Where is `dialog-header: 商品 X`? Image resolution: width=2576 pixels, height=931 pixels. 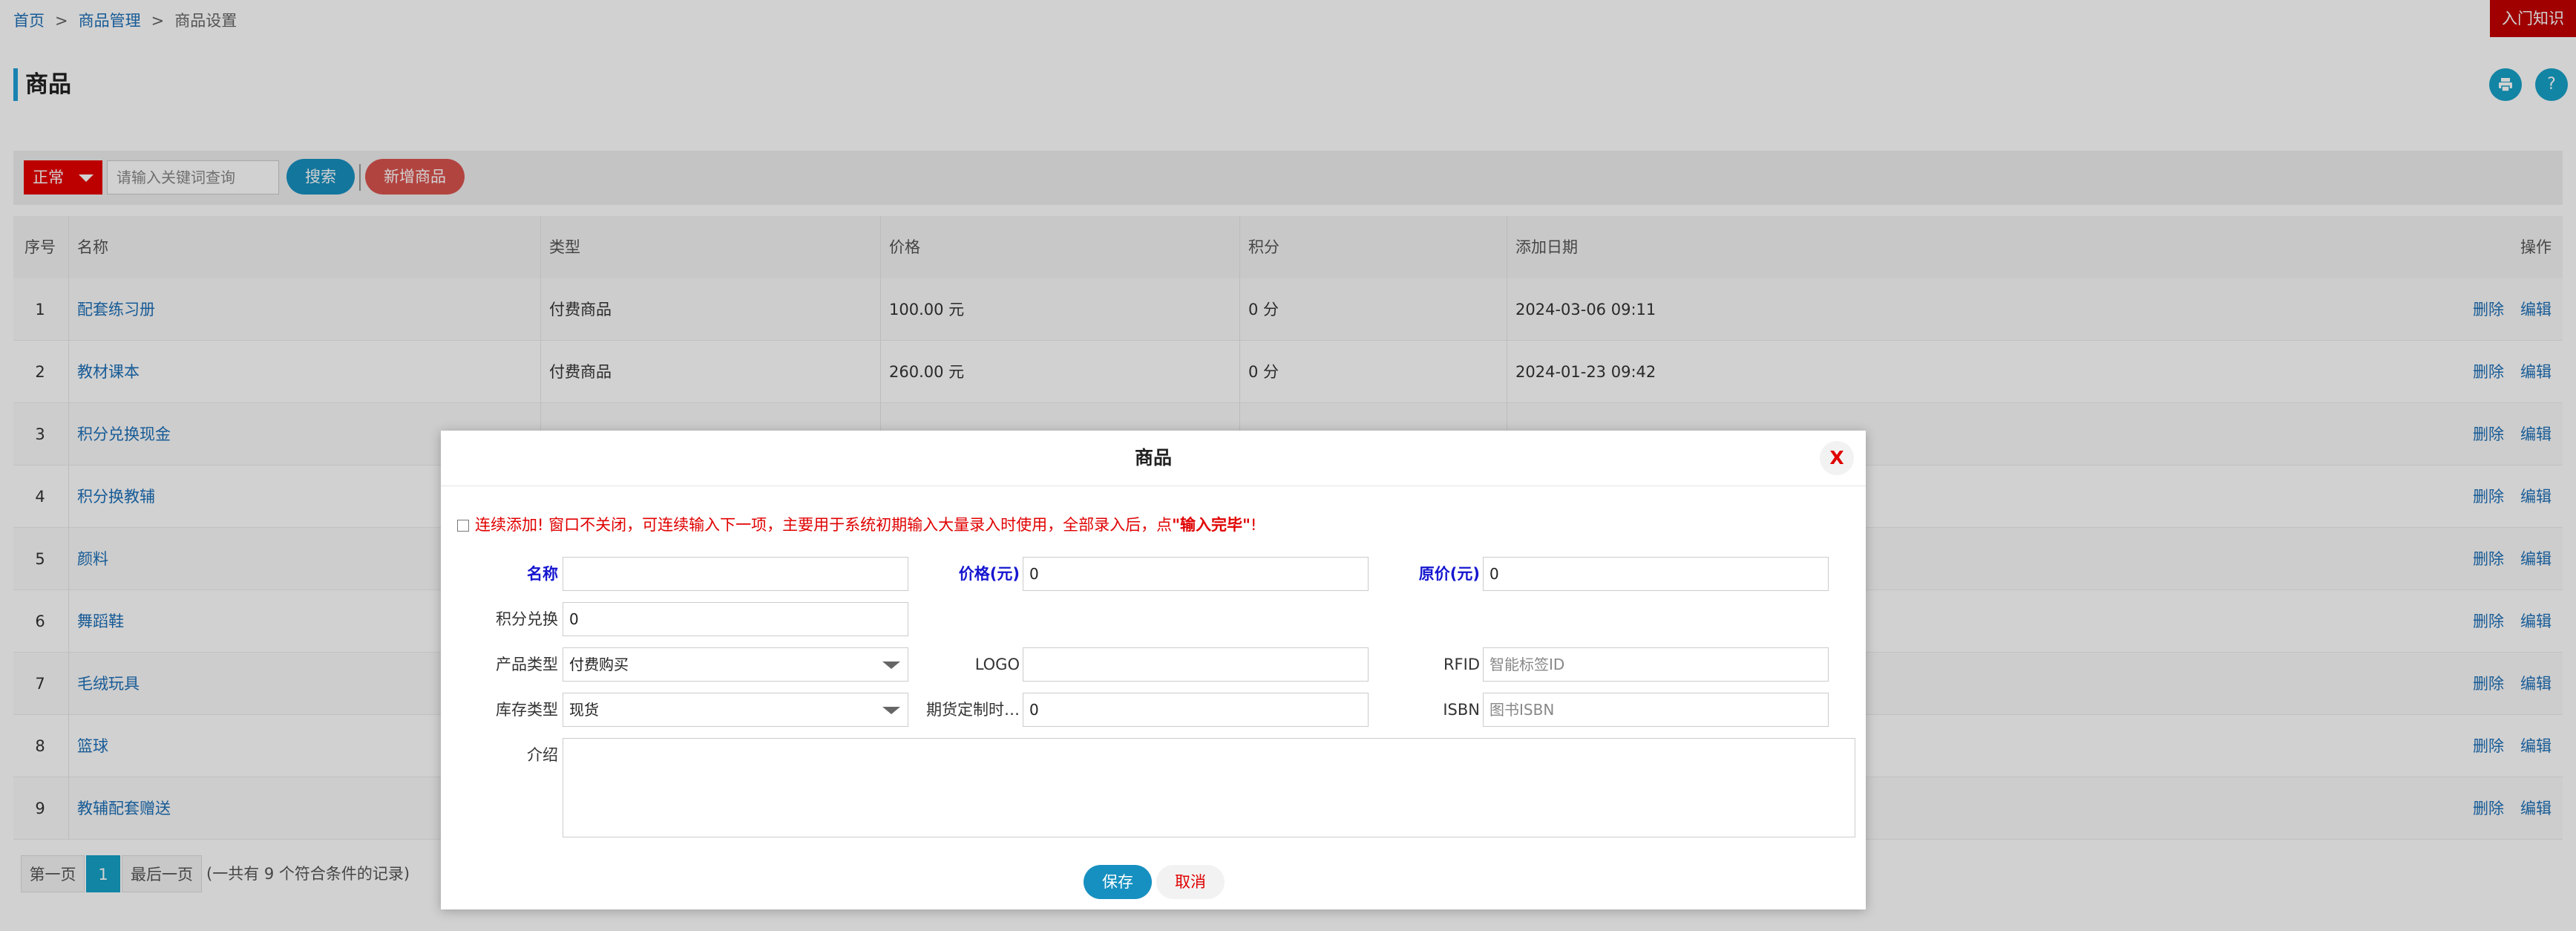
dialog-header: 商品 X is located at coordinates (1153, 458).